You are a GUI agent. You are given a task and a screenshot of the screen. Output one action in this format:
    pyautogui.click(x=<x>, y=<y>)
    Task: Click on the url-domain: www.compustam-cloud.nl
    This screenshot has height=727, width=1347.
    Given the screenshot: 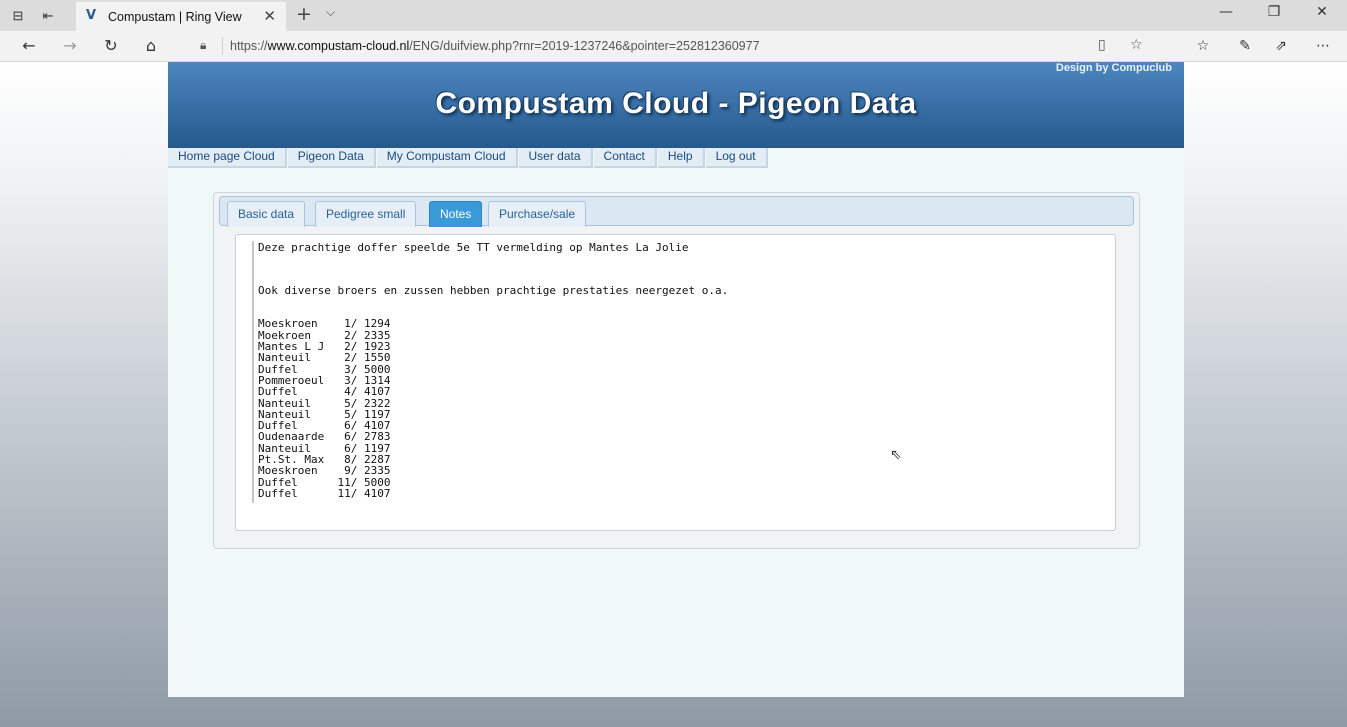 What is the action you would take?
    pyautogui.click(x=338, y=46)
    